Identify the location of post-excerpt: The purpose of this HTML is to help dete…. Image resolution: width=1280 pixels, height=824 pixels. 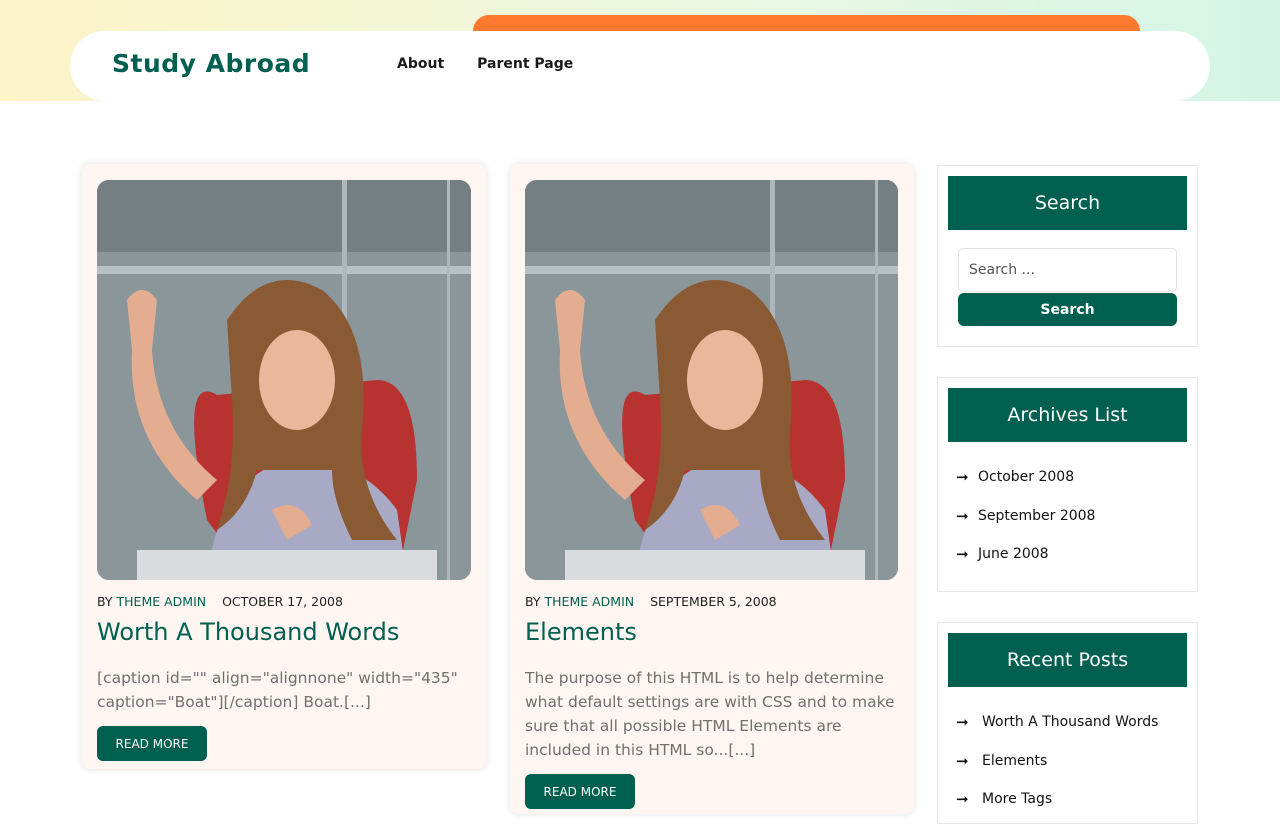
(710, 714).